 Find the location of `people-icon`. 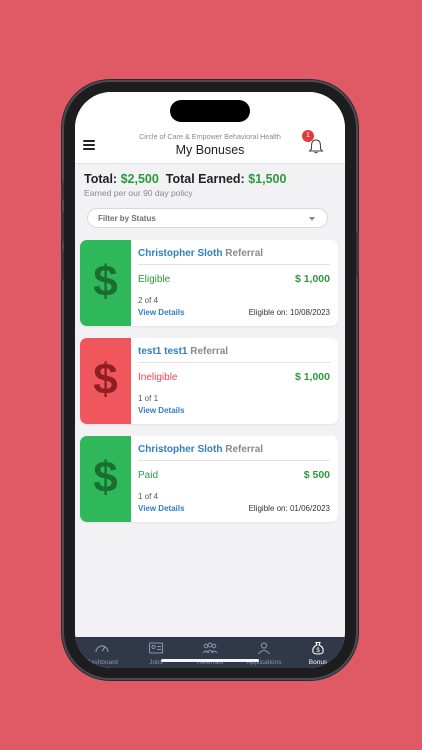

people-icon is located at coordinates (210, 648).